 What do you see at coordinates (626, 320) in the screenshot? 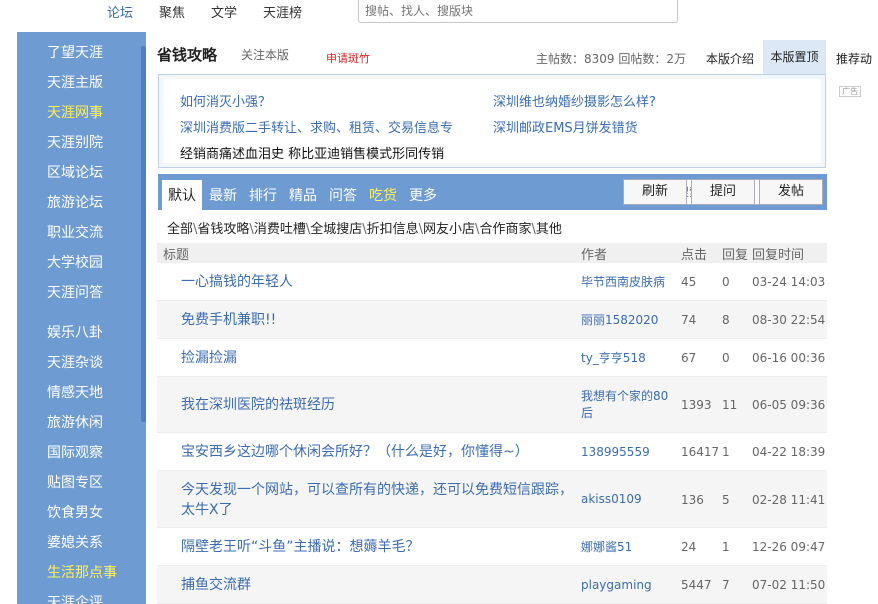
I see `post-author: 丽丽1582020` at bounding box center [626, 320].